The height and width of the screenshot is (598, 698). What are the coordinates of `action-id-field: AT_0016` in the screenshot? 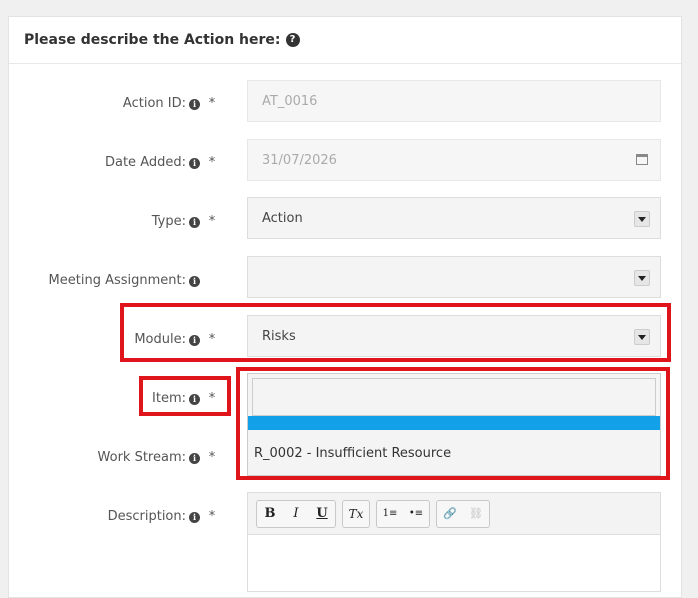 It's located at (454, 101).